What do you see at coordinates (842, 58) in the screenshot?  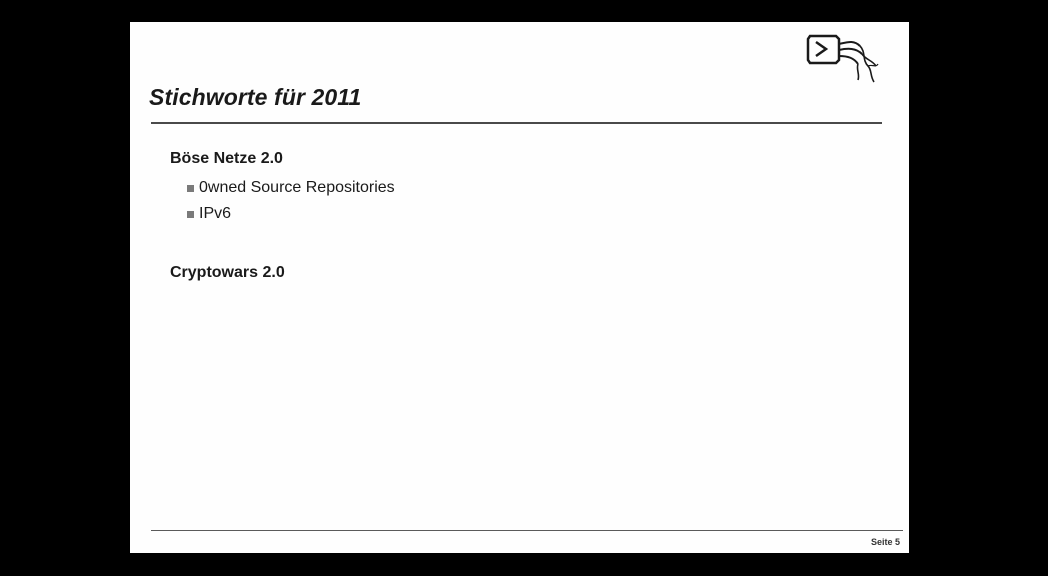 I see `chaos-computer-club-logo-icon` at bounding box center [842, 58].